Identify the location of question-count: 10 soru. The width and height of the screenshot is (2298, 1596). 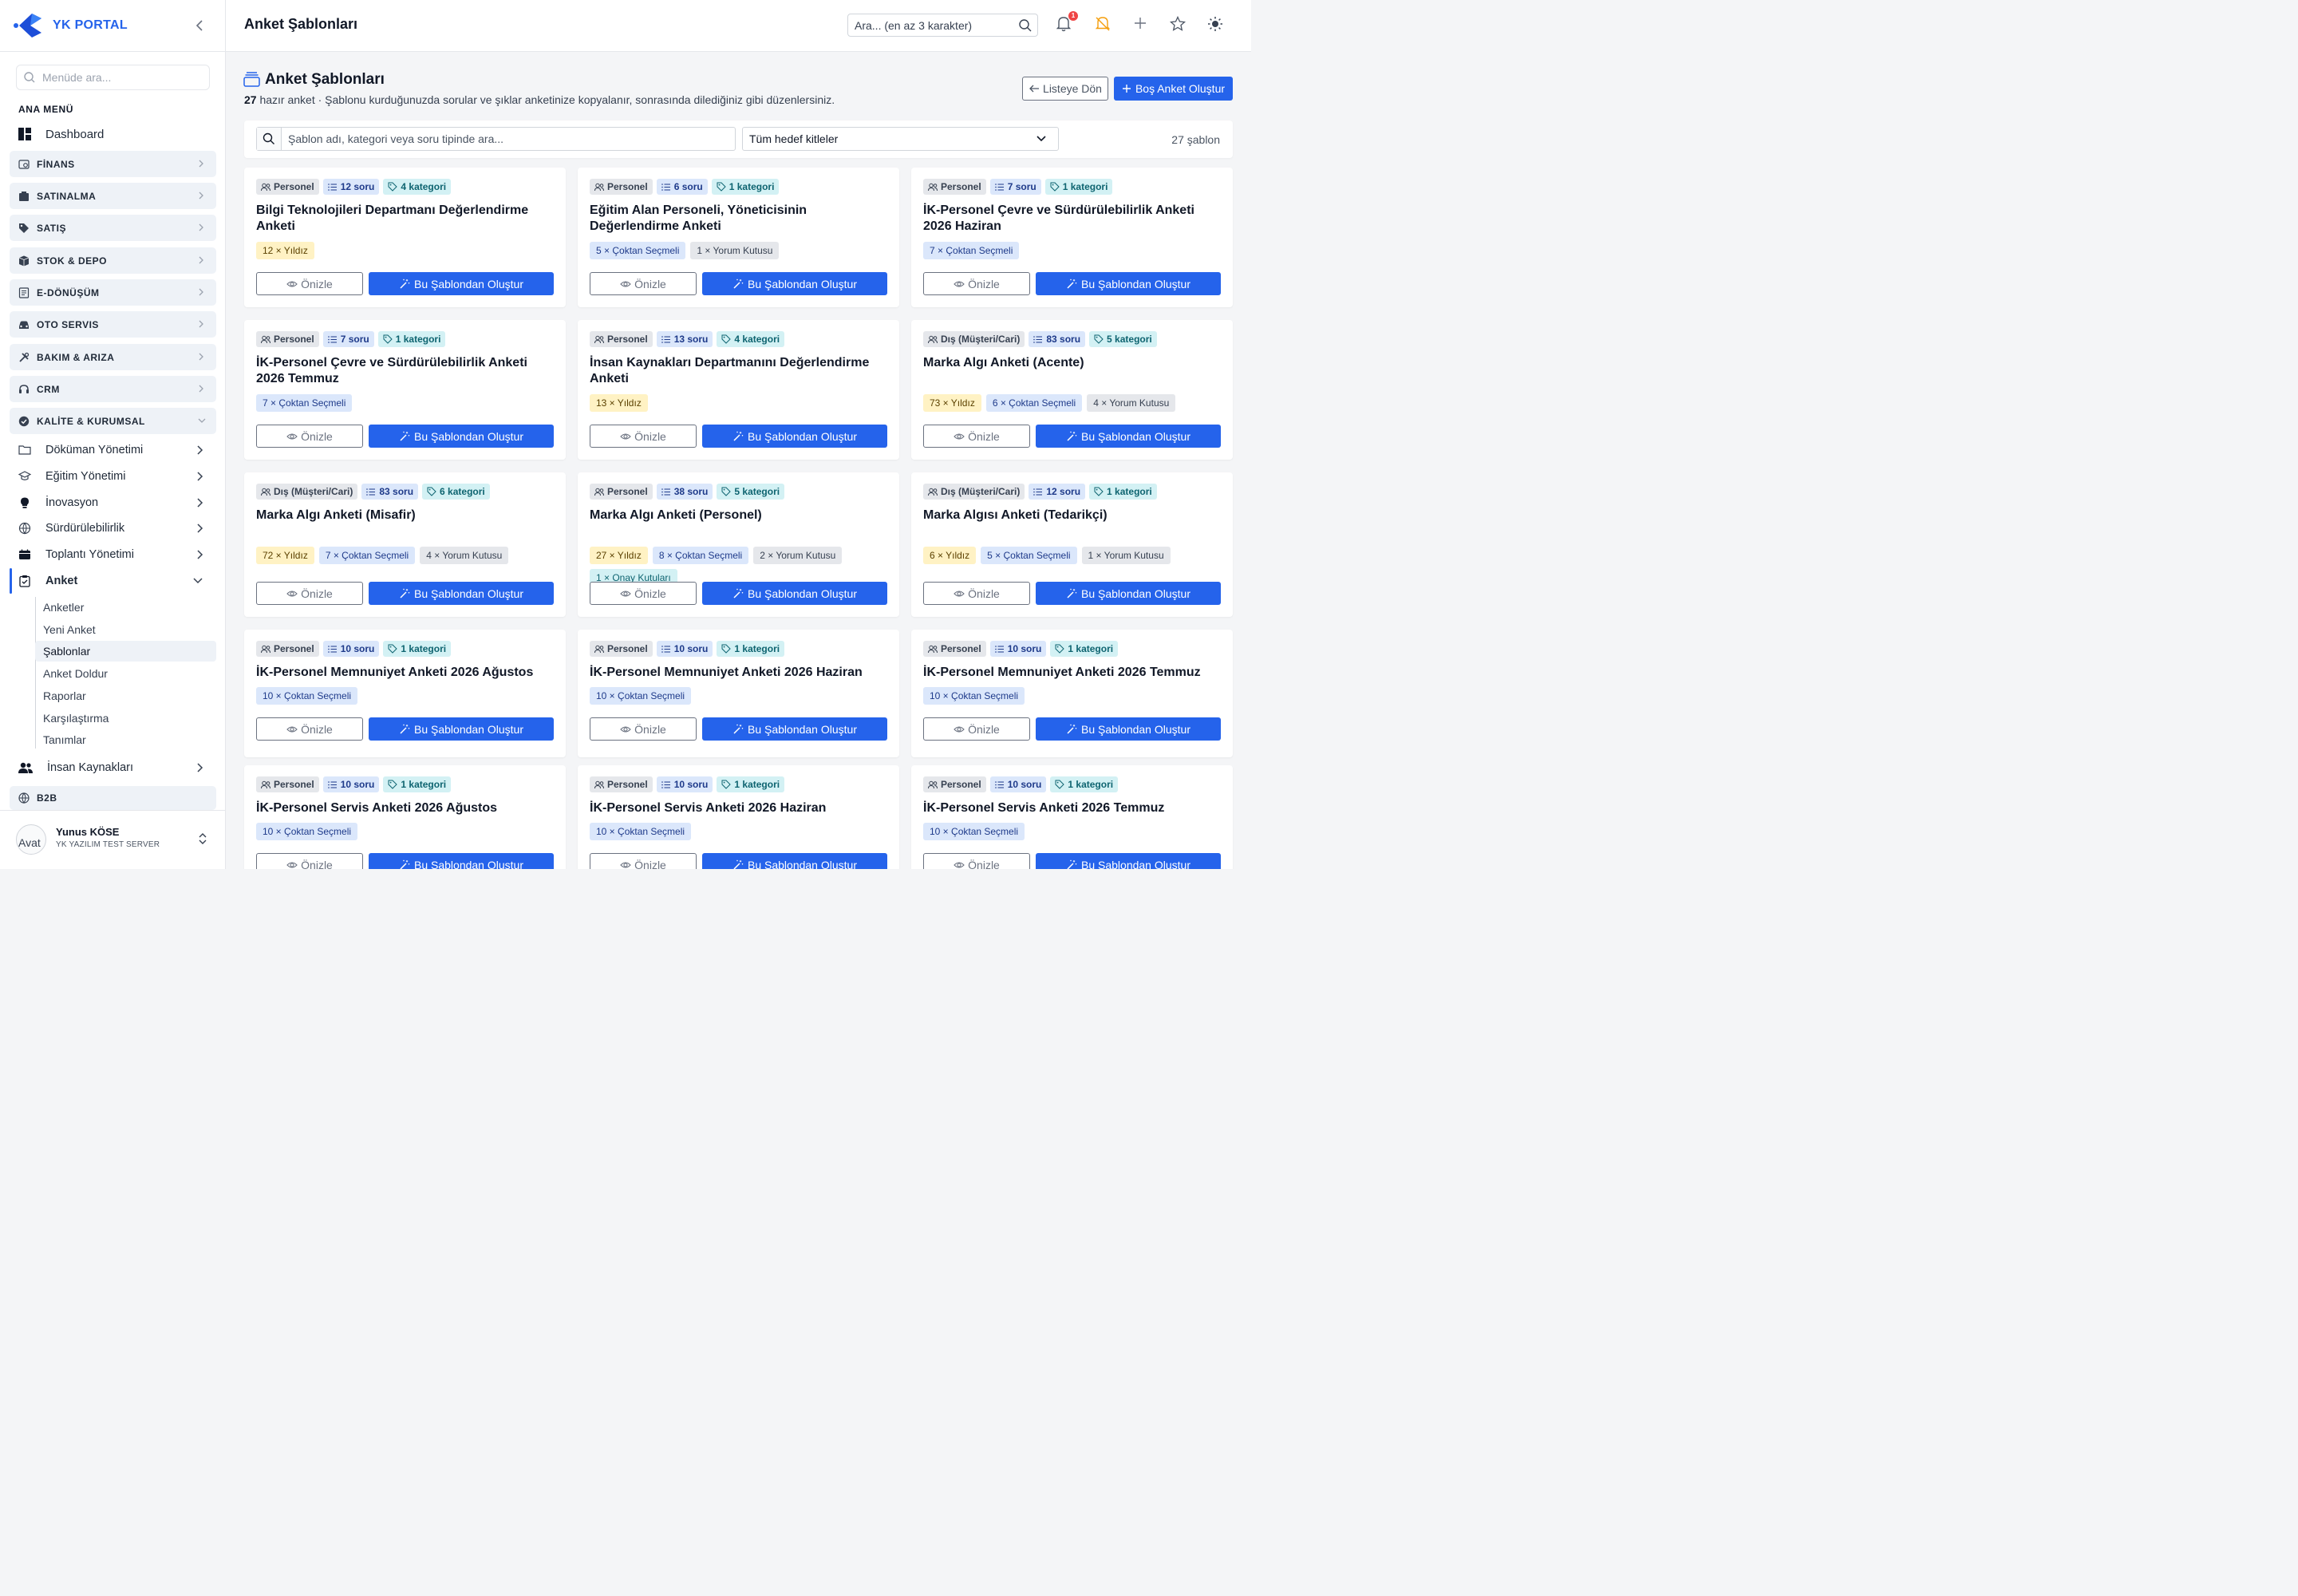
(1025, 648).